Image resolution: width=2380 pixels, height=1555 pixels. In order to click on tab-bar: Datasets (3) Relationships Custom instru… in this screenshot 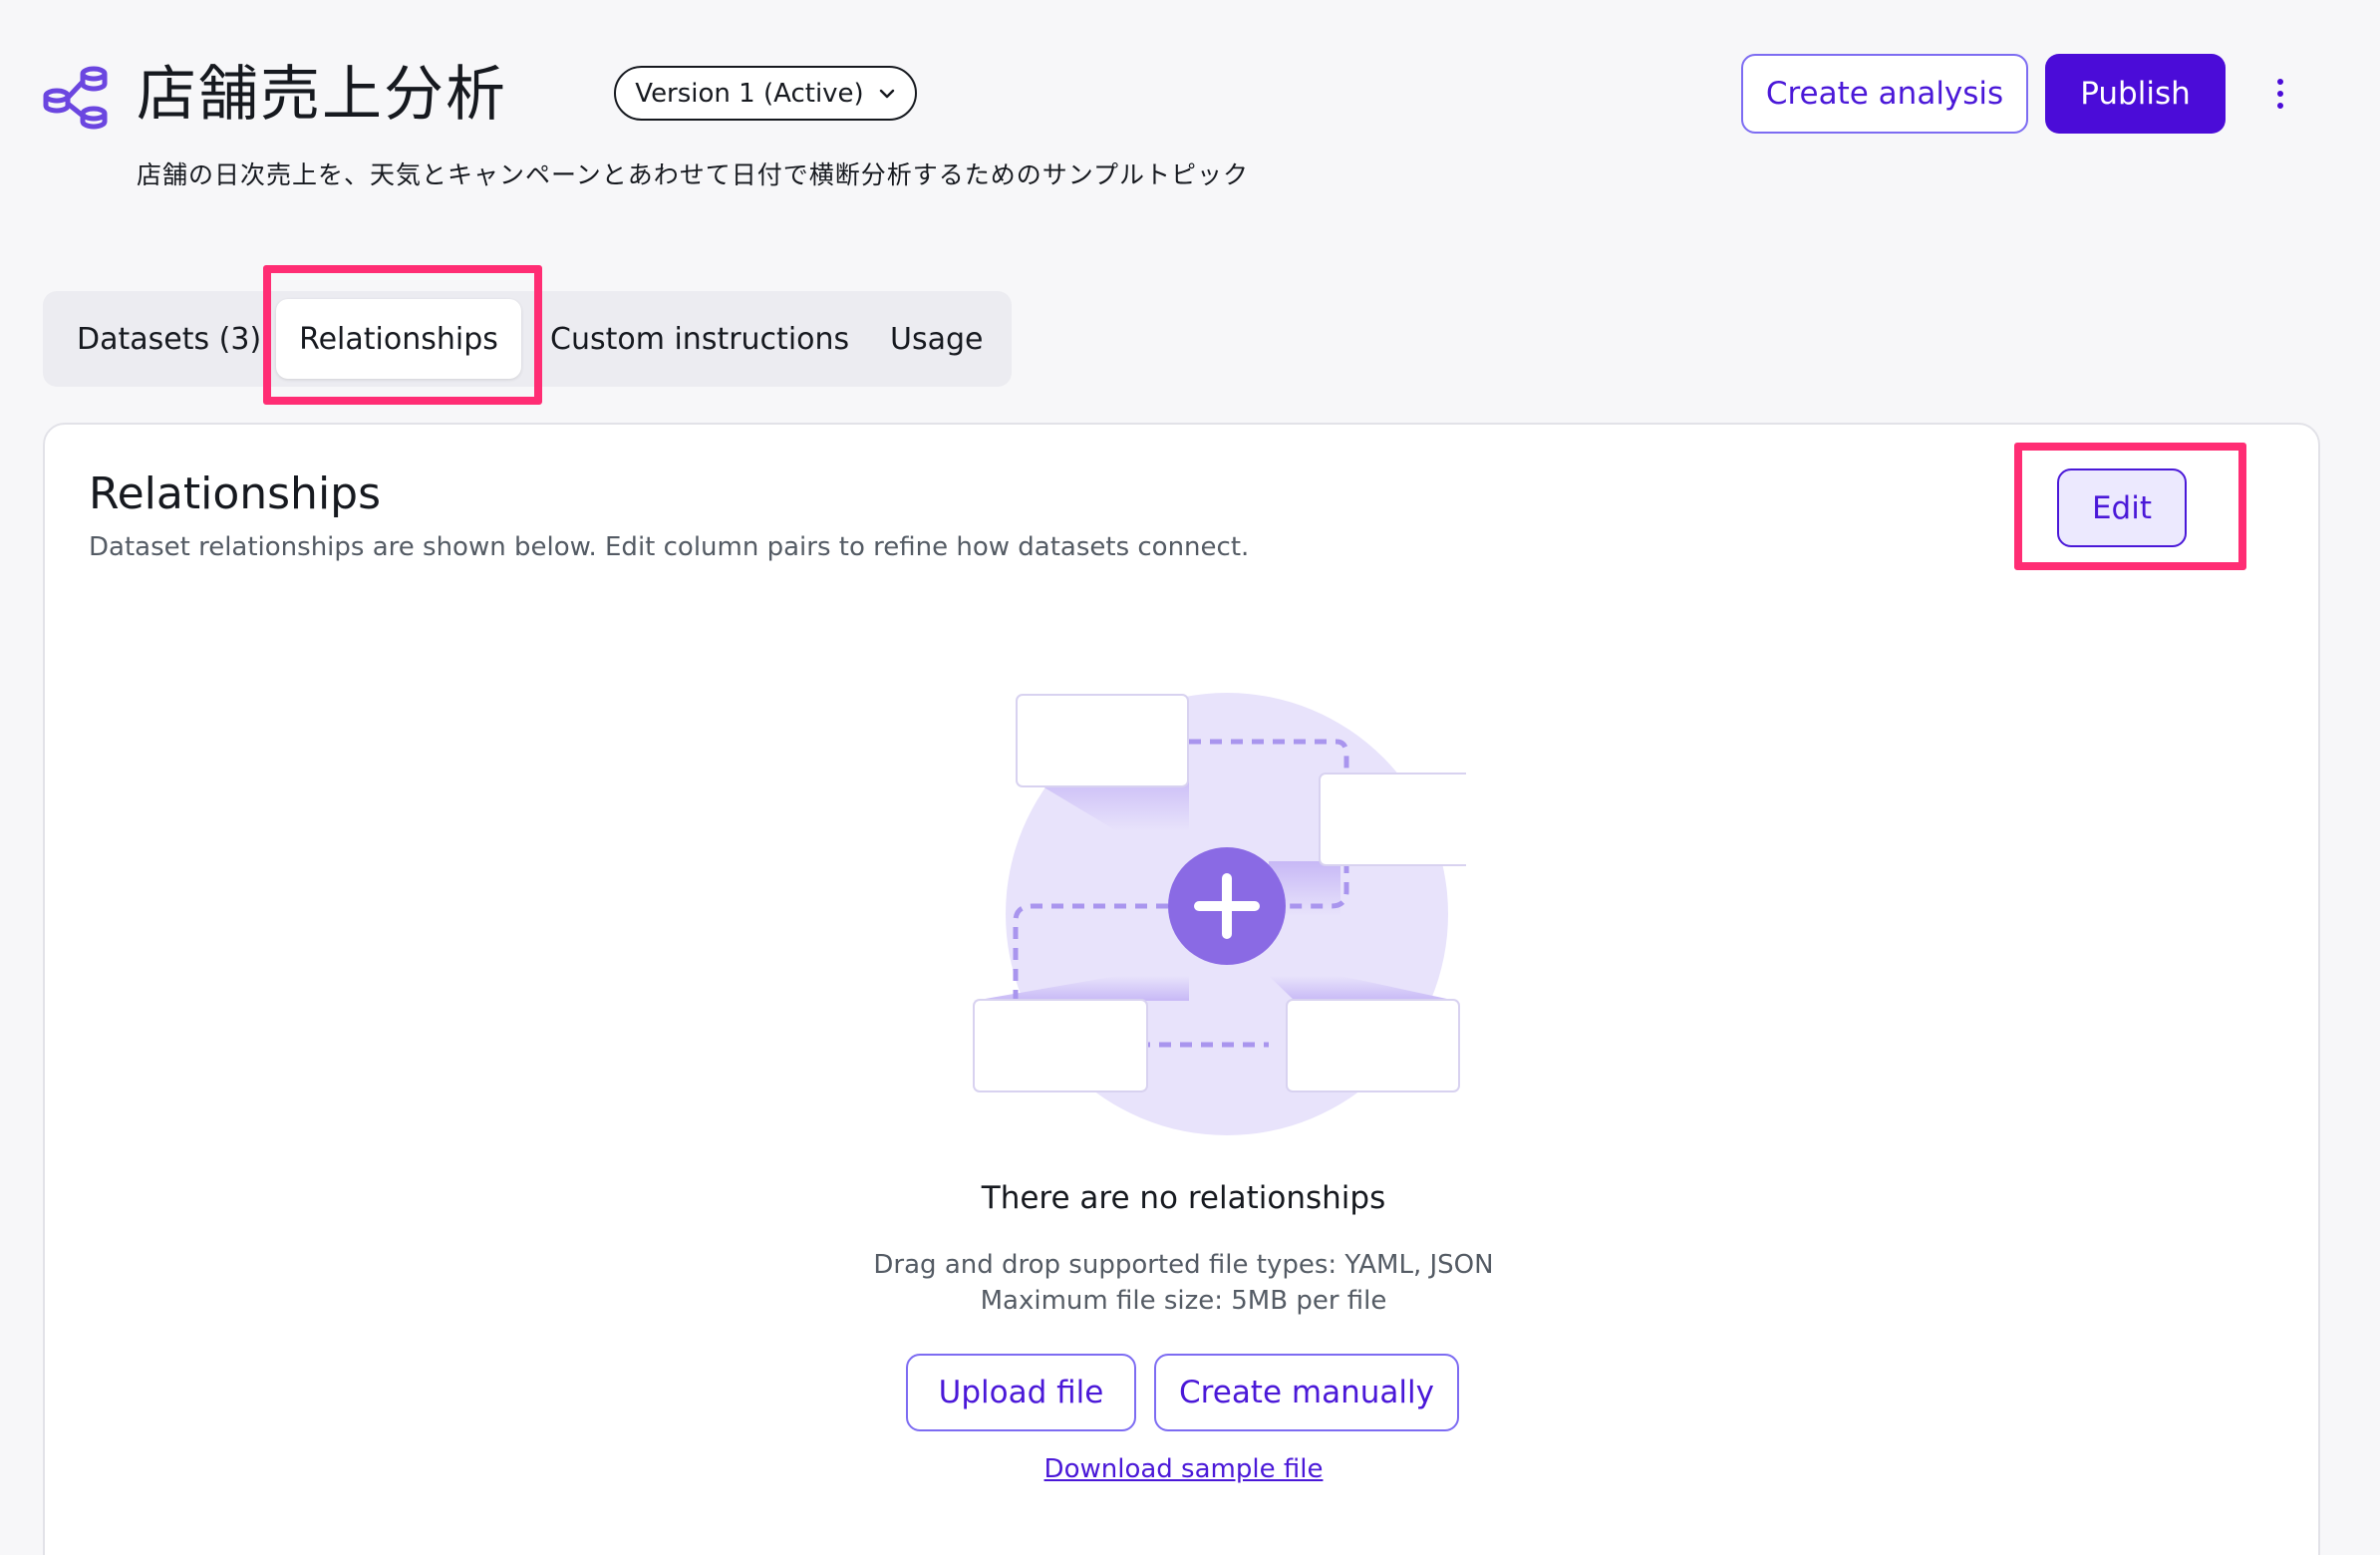, I will do `click(527, 339)`.